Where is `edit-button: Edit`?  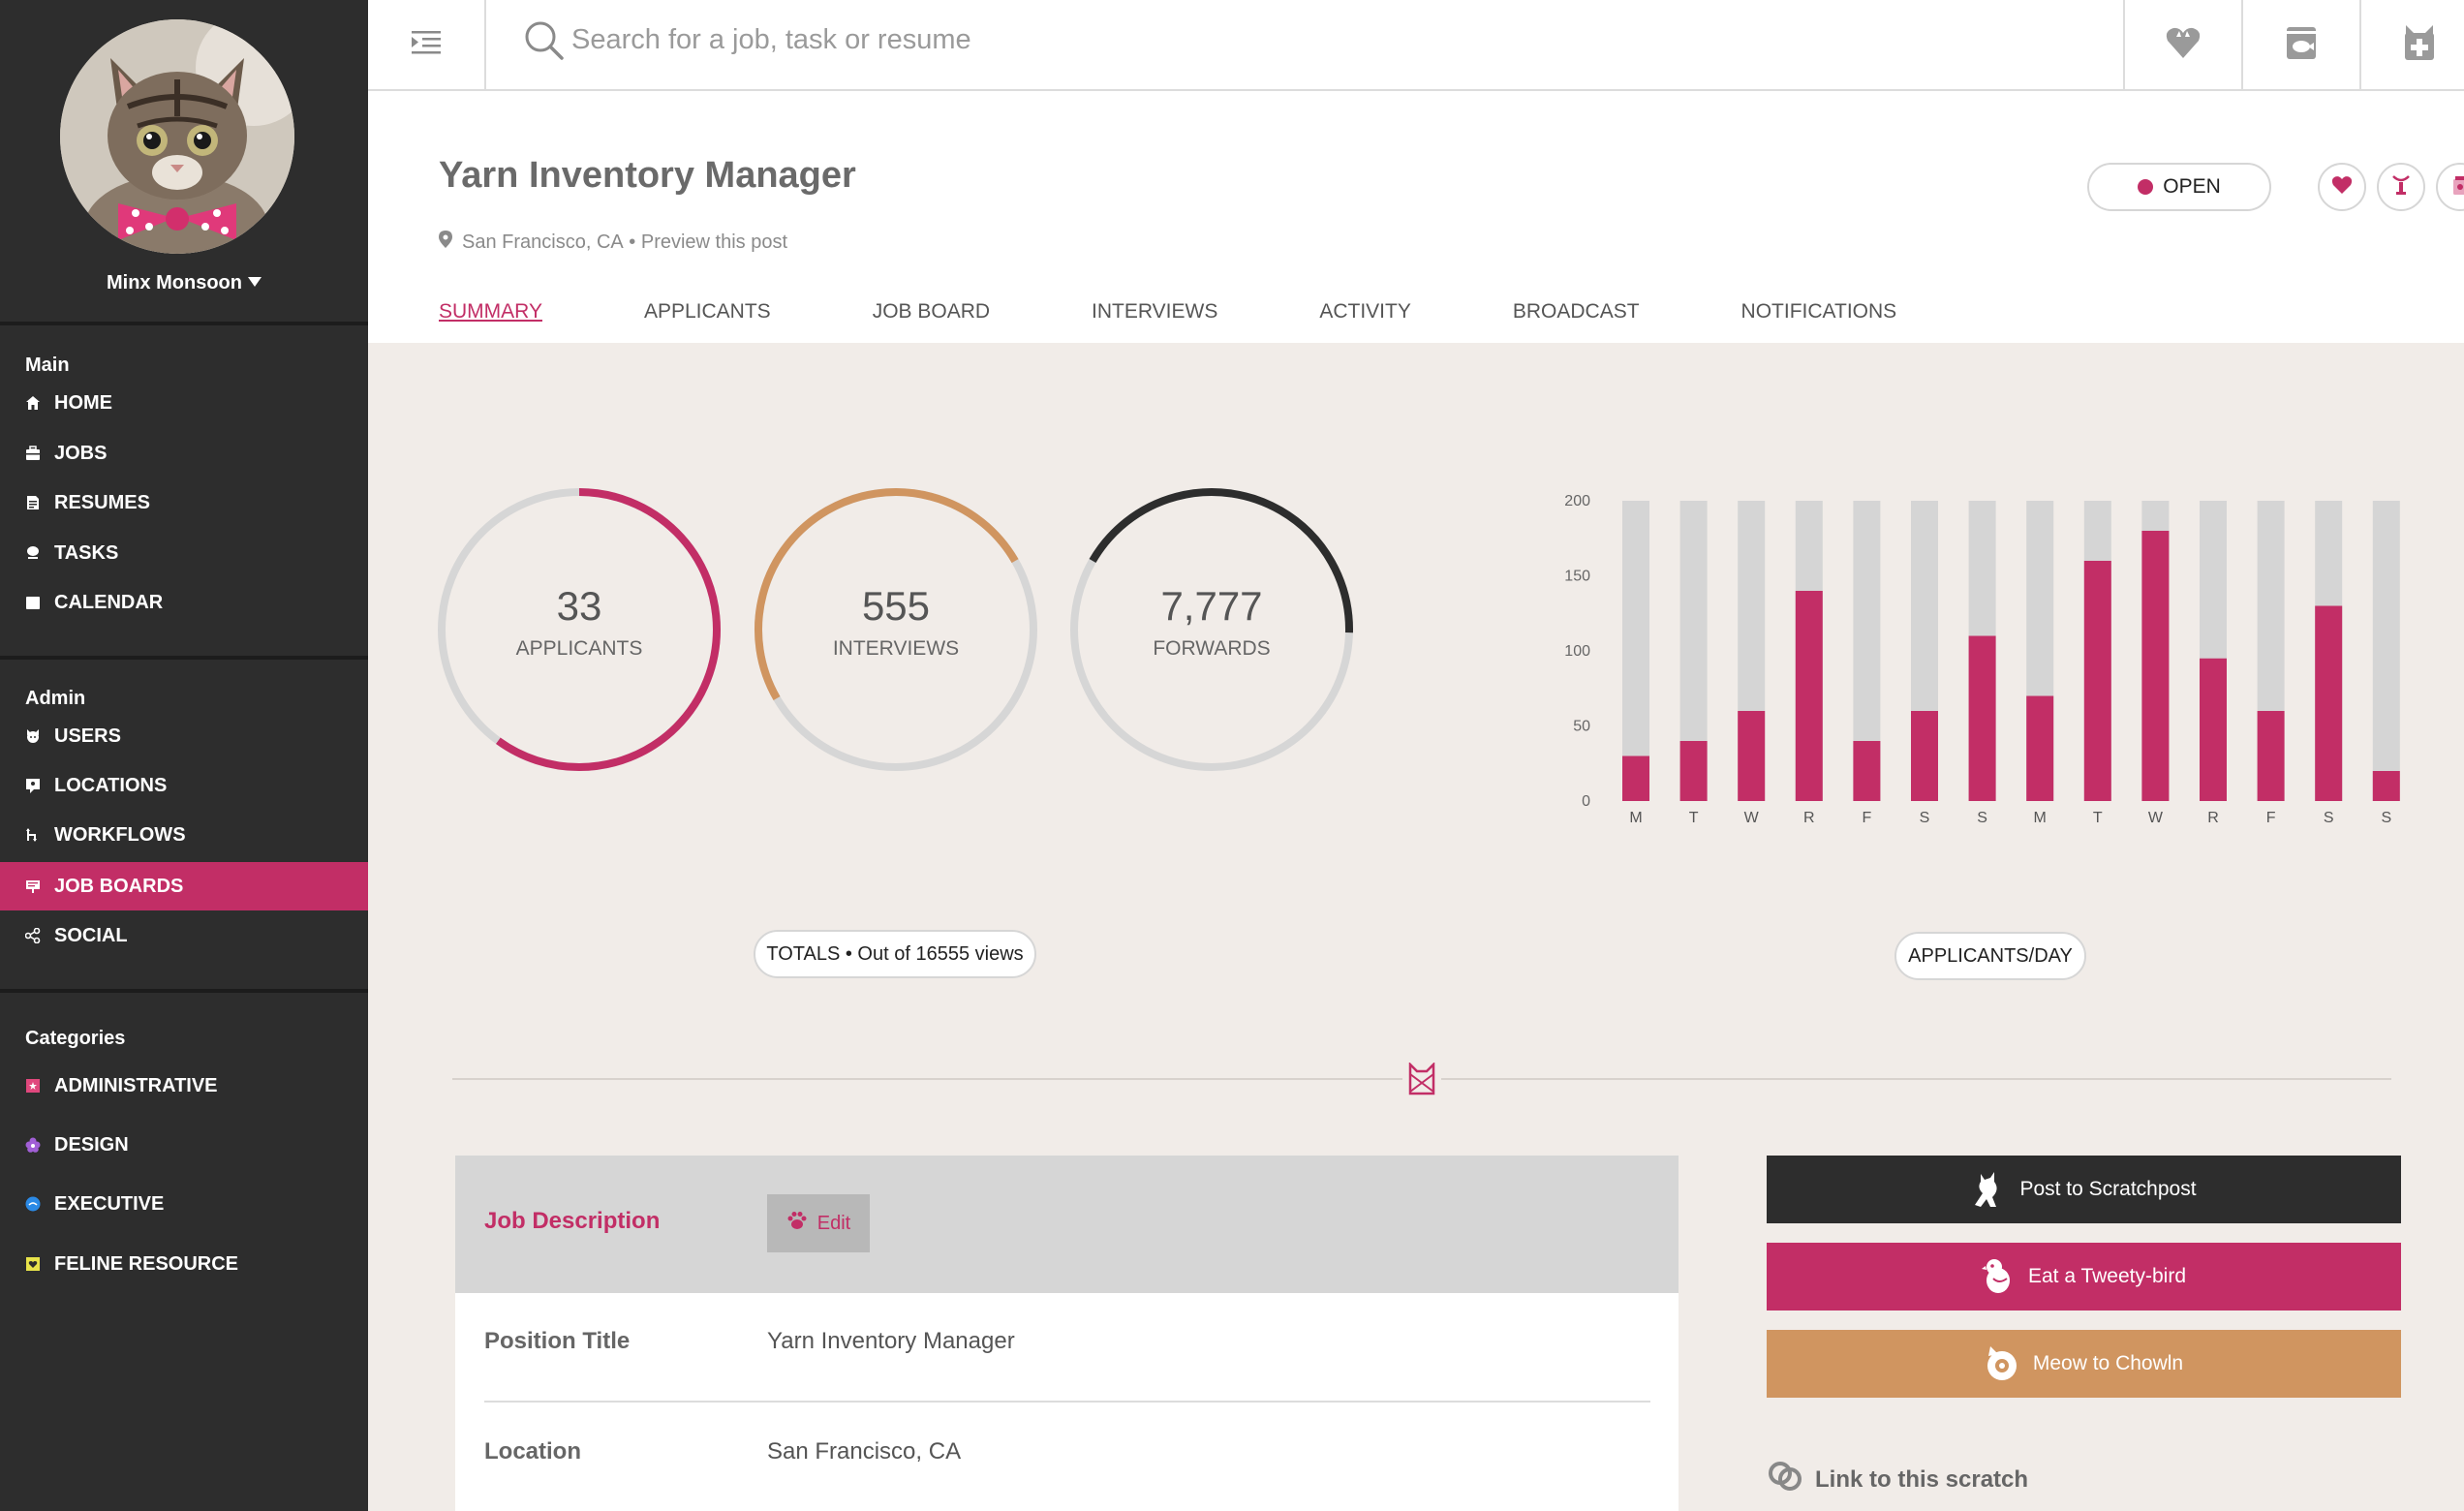
edit-button: Edit is located at coordinates (818, 1223).